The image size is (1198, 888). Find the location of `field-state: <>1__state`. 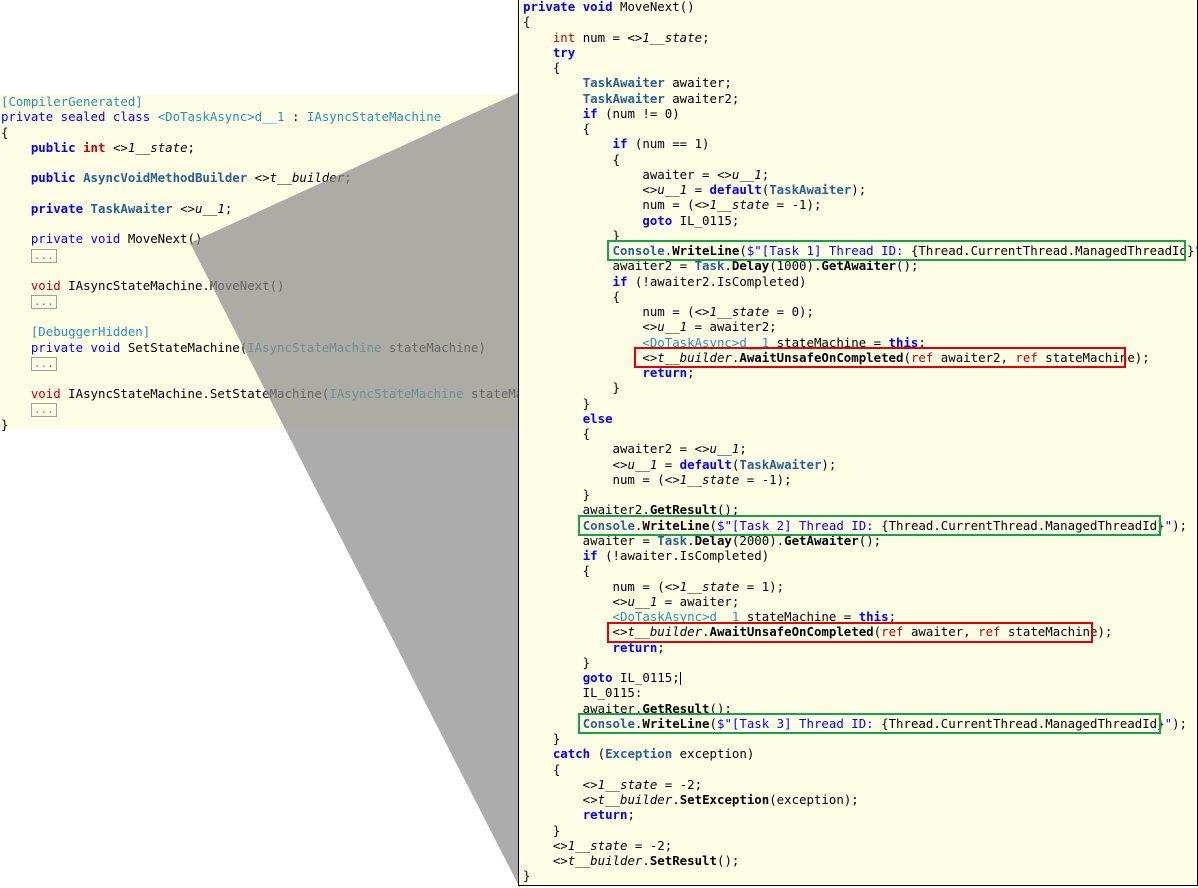

field-state: <>1__state is located at coordinates (150, 147).